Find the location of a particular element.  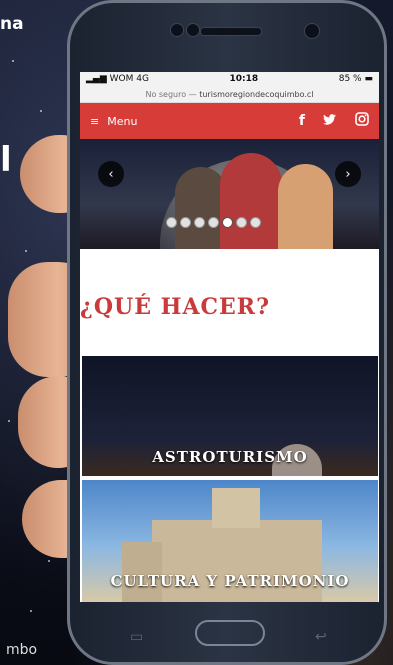

signal-icon: ▂▄▆ is located at coordinates (96, 79).